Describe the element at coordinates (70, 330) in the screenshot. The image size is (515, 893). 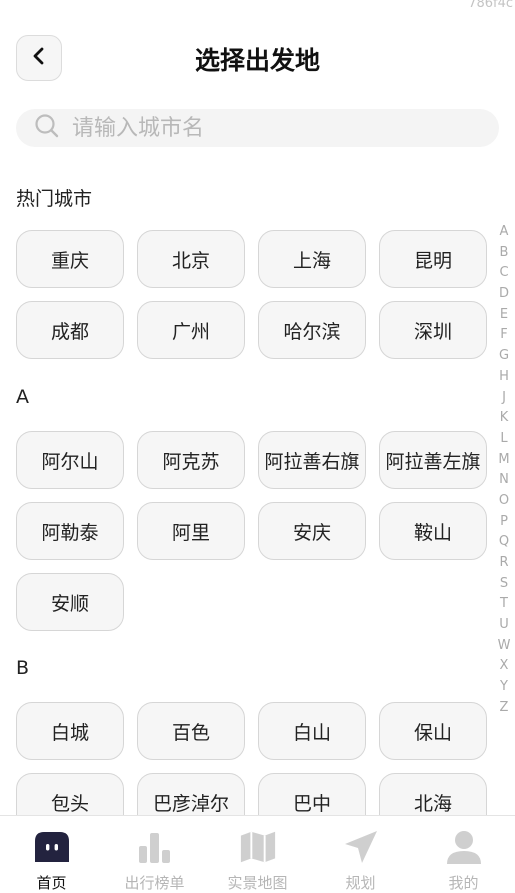
I see `city-button: 成都` at that location.